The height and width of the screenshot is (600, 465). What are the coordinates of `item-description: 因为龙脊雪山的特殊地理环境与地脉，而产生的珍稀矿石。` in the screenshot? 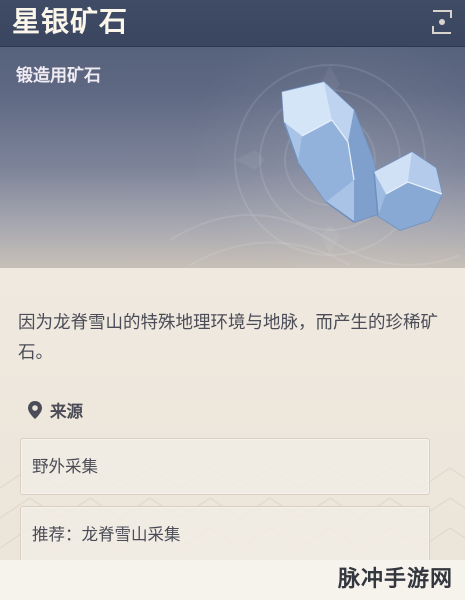 It's located at (228, 338).